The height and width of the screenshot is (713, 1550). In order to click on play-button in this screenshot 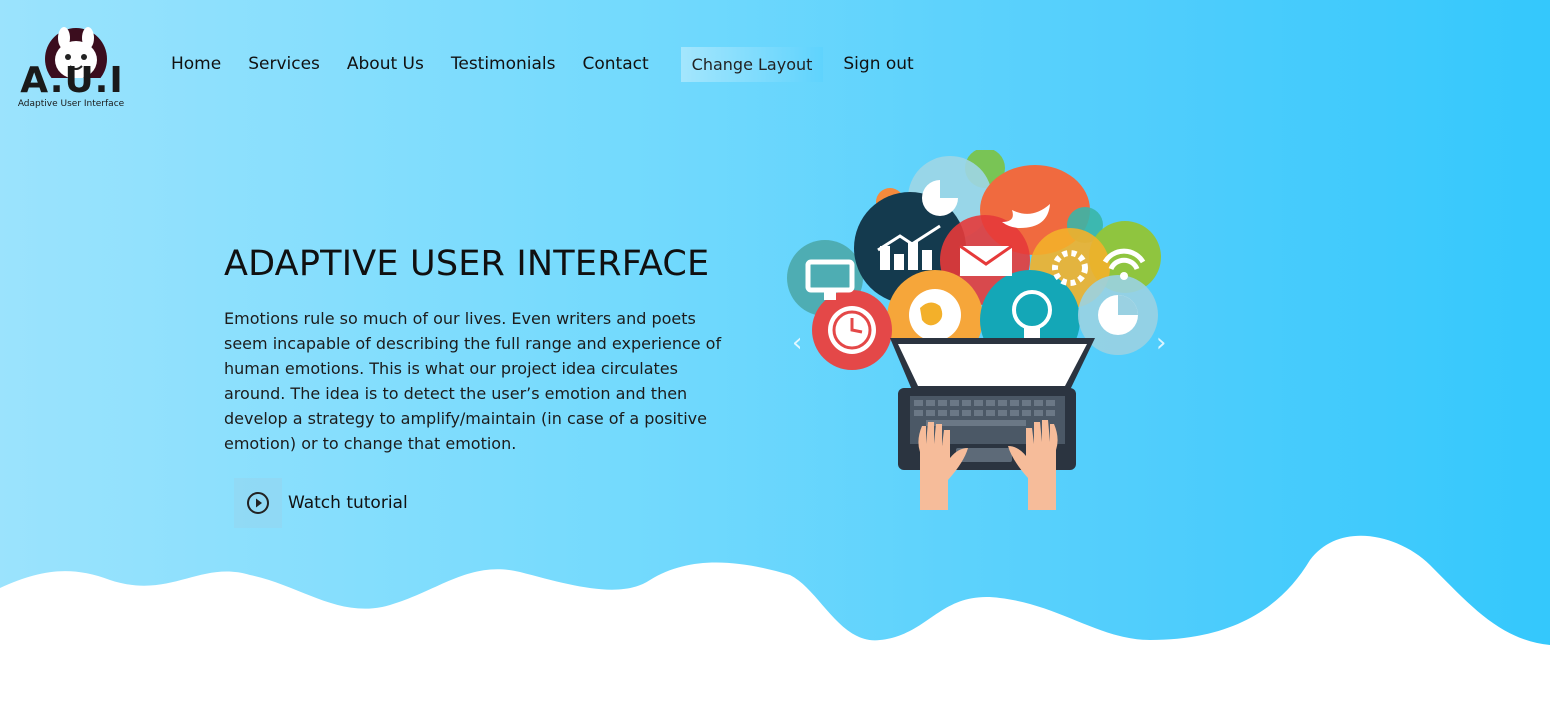, I will do `click(258, 503)`.